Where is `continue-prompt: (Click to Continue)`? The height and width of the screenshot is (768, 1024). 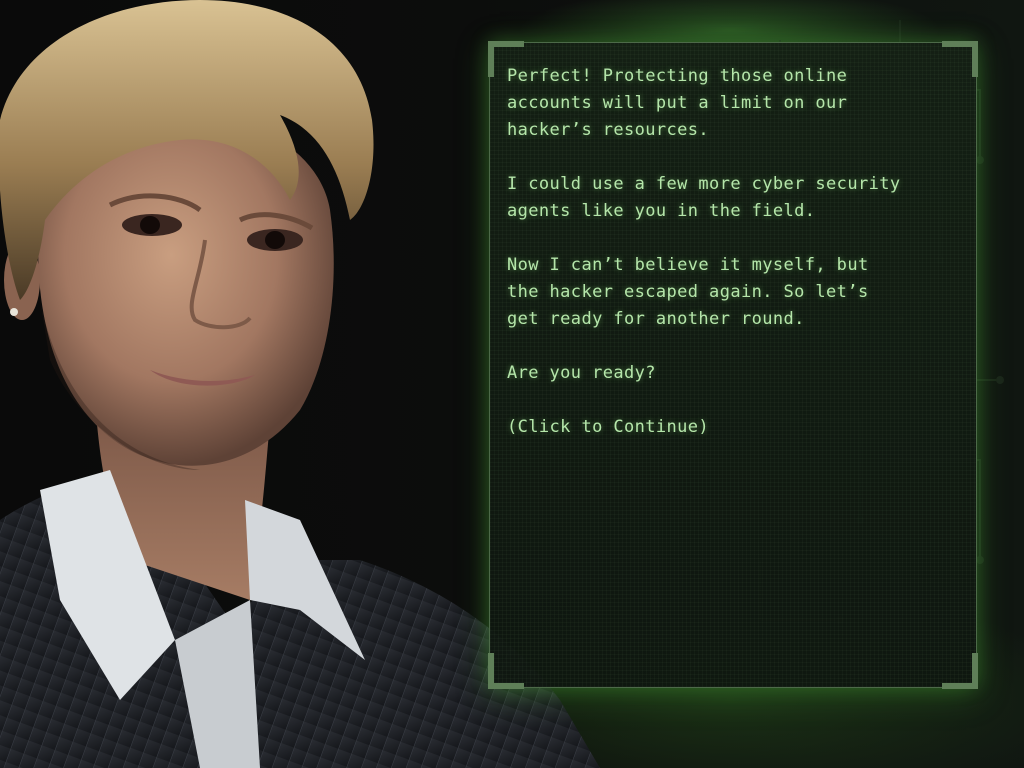 continue-prompt: (Click to Continue) is located at coordinates (737, 427).